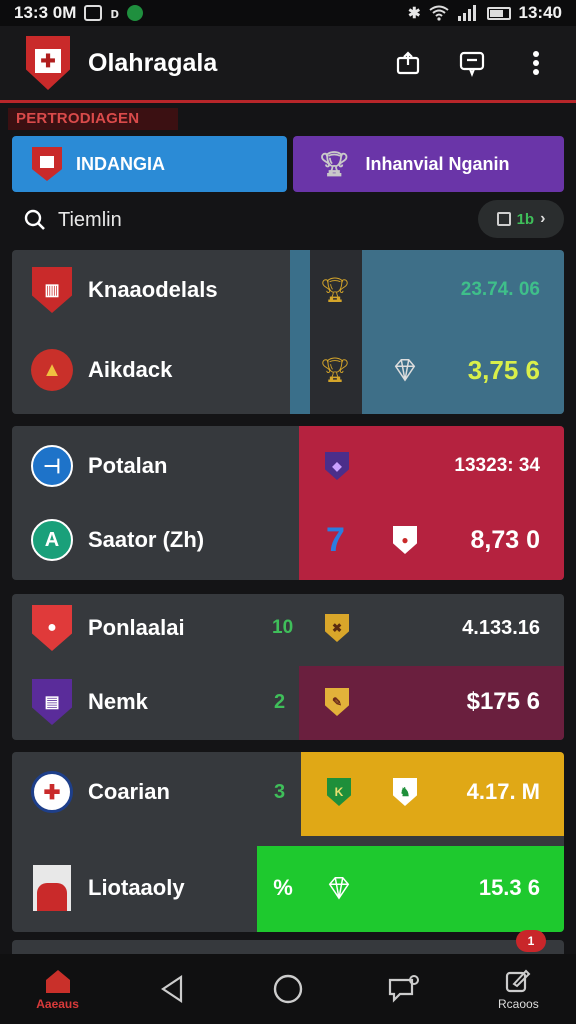 This screenshot has width=576, height=1024. Describe the element at coordinates (339, 792) in the screenshot. I see `club-badge-icon: K` at that location.